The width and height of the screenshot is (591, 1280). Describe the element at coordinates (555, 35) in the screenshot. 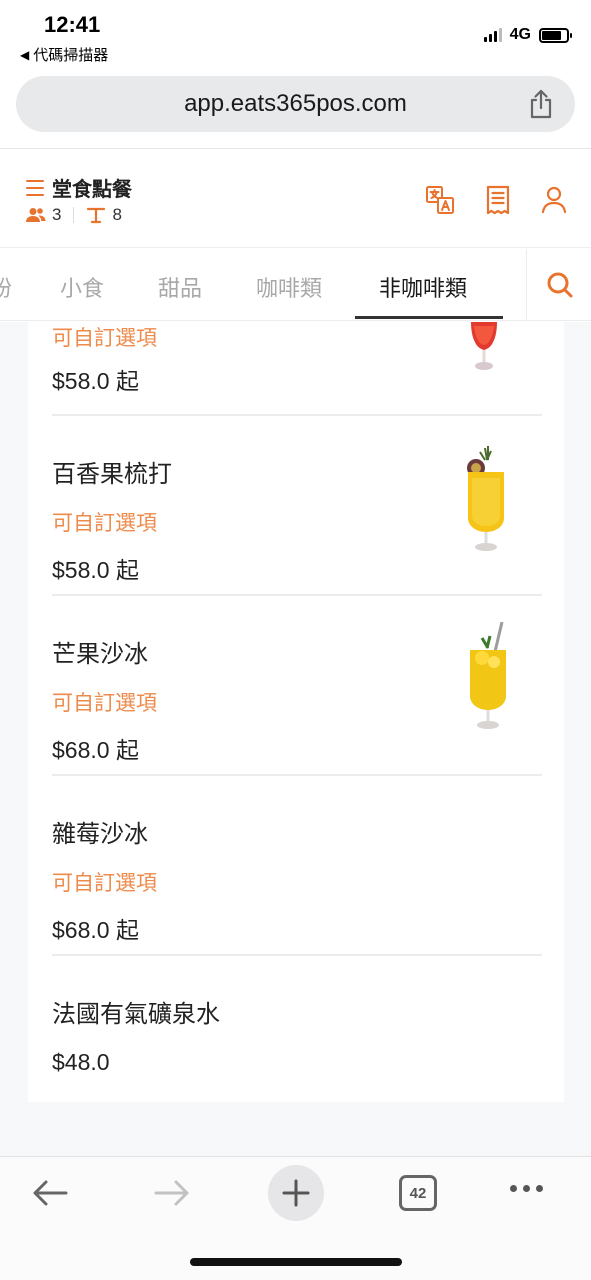

I see `battery-icon` at that location.